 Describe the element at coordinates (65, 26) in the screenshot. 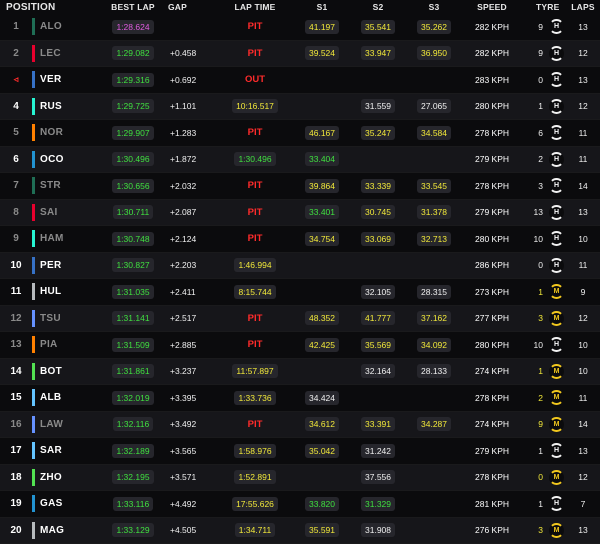

I see `driver-cell: ALO` at that location.